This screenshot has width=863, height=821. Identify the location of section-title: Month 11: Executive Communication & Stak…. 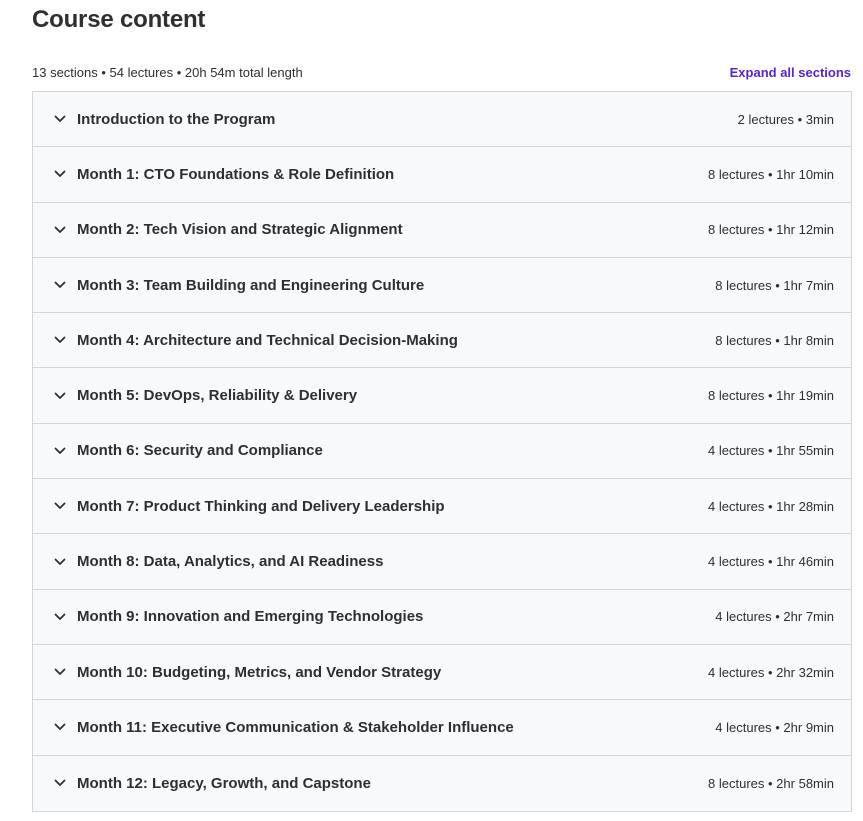
(295, 727).